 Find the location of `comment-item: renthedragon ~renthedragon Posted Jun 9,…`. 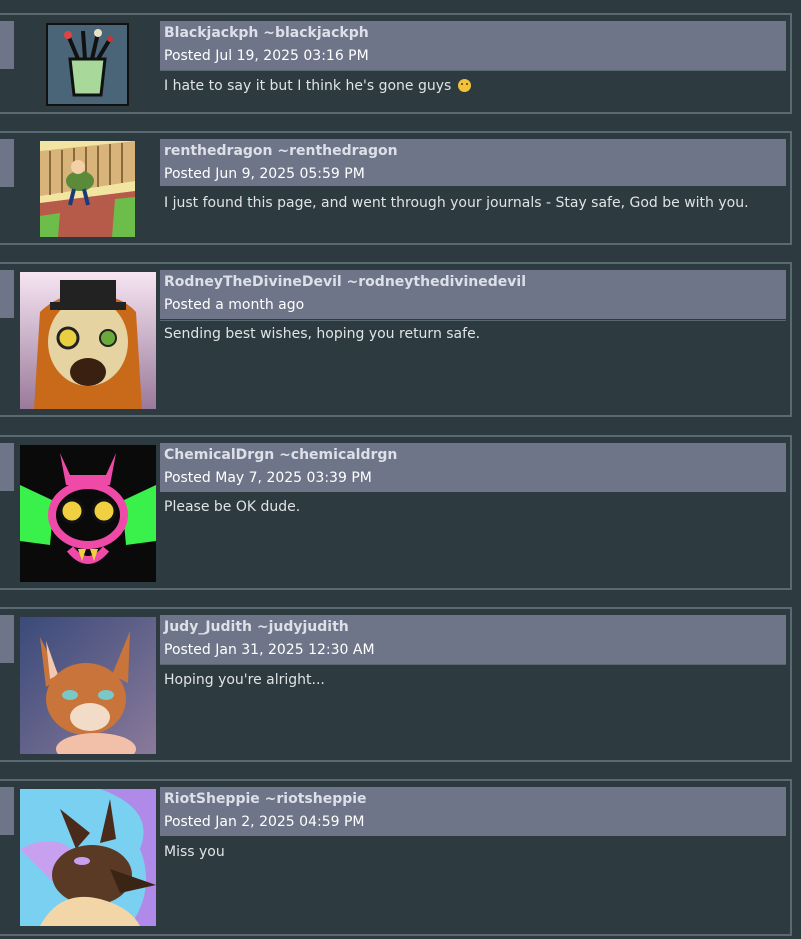

comment-item: renthedragon ~renthedragon Posted Jun 9,… is located at coordinates (396, 188).